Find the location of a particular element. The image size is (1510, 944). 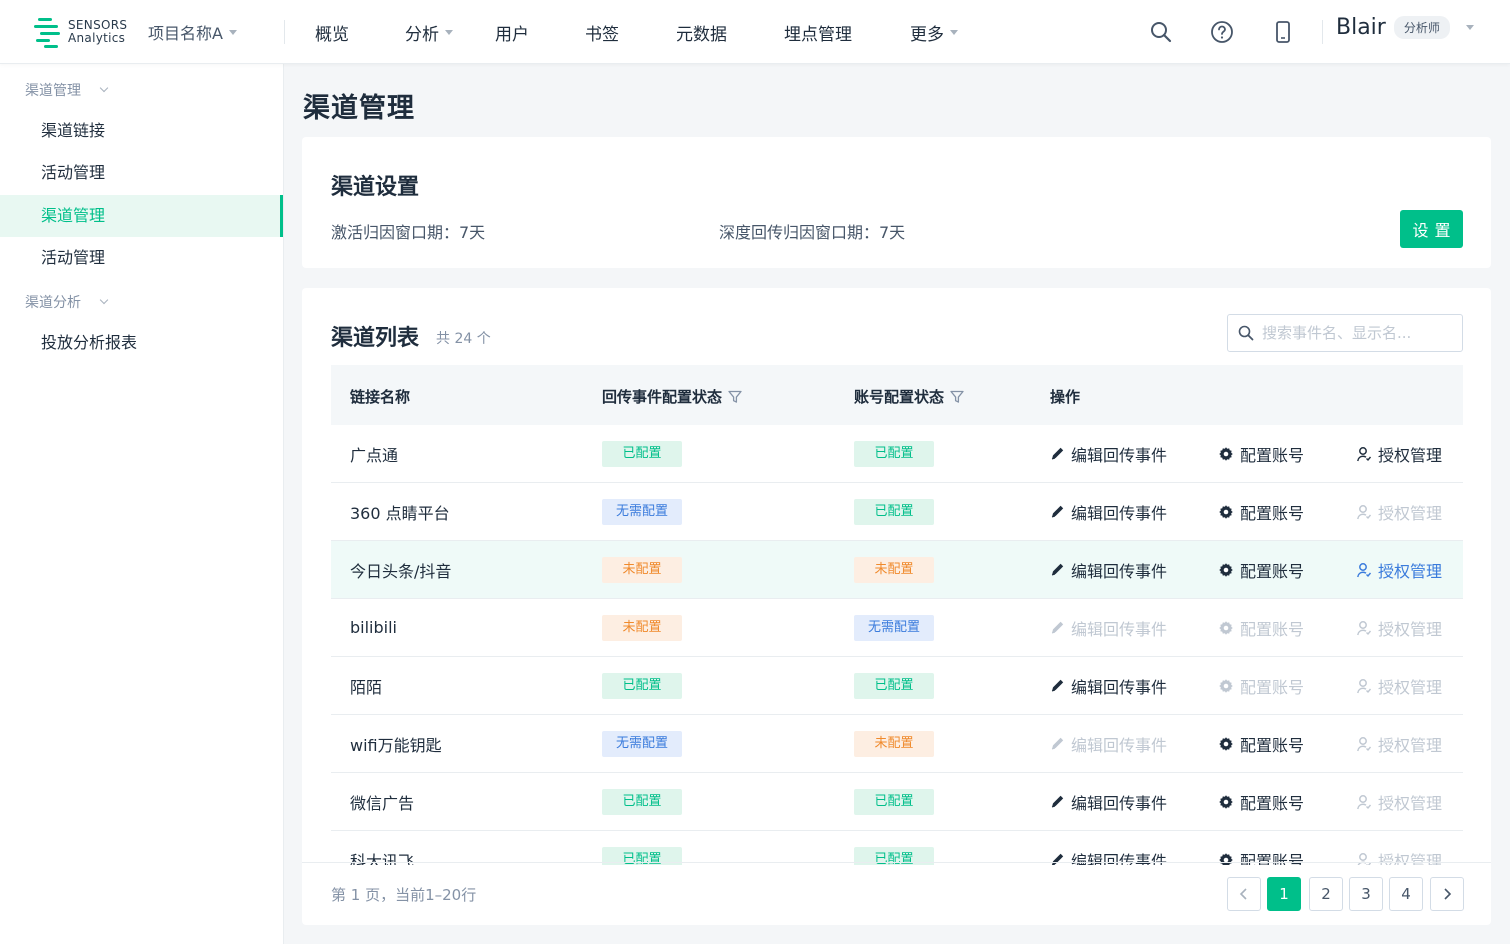

col-label: 操作 is located at coordinates (1065, 397).